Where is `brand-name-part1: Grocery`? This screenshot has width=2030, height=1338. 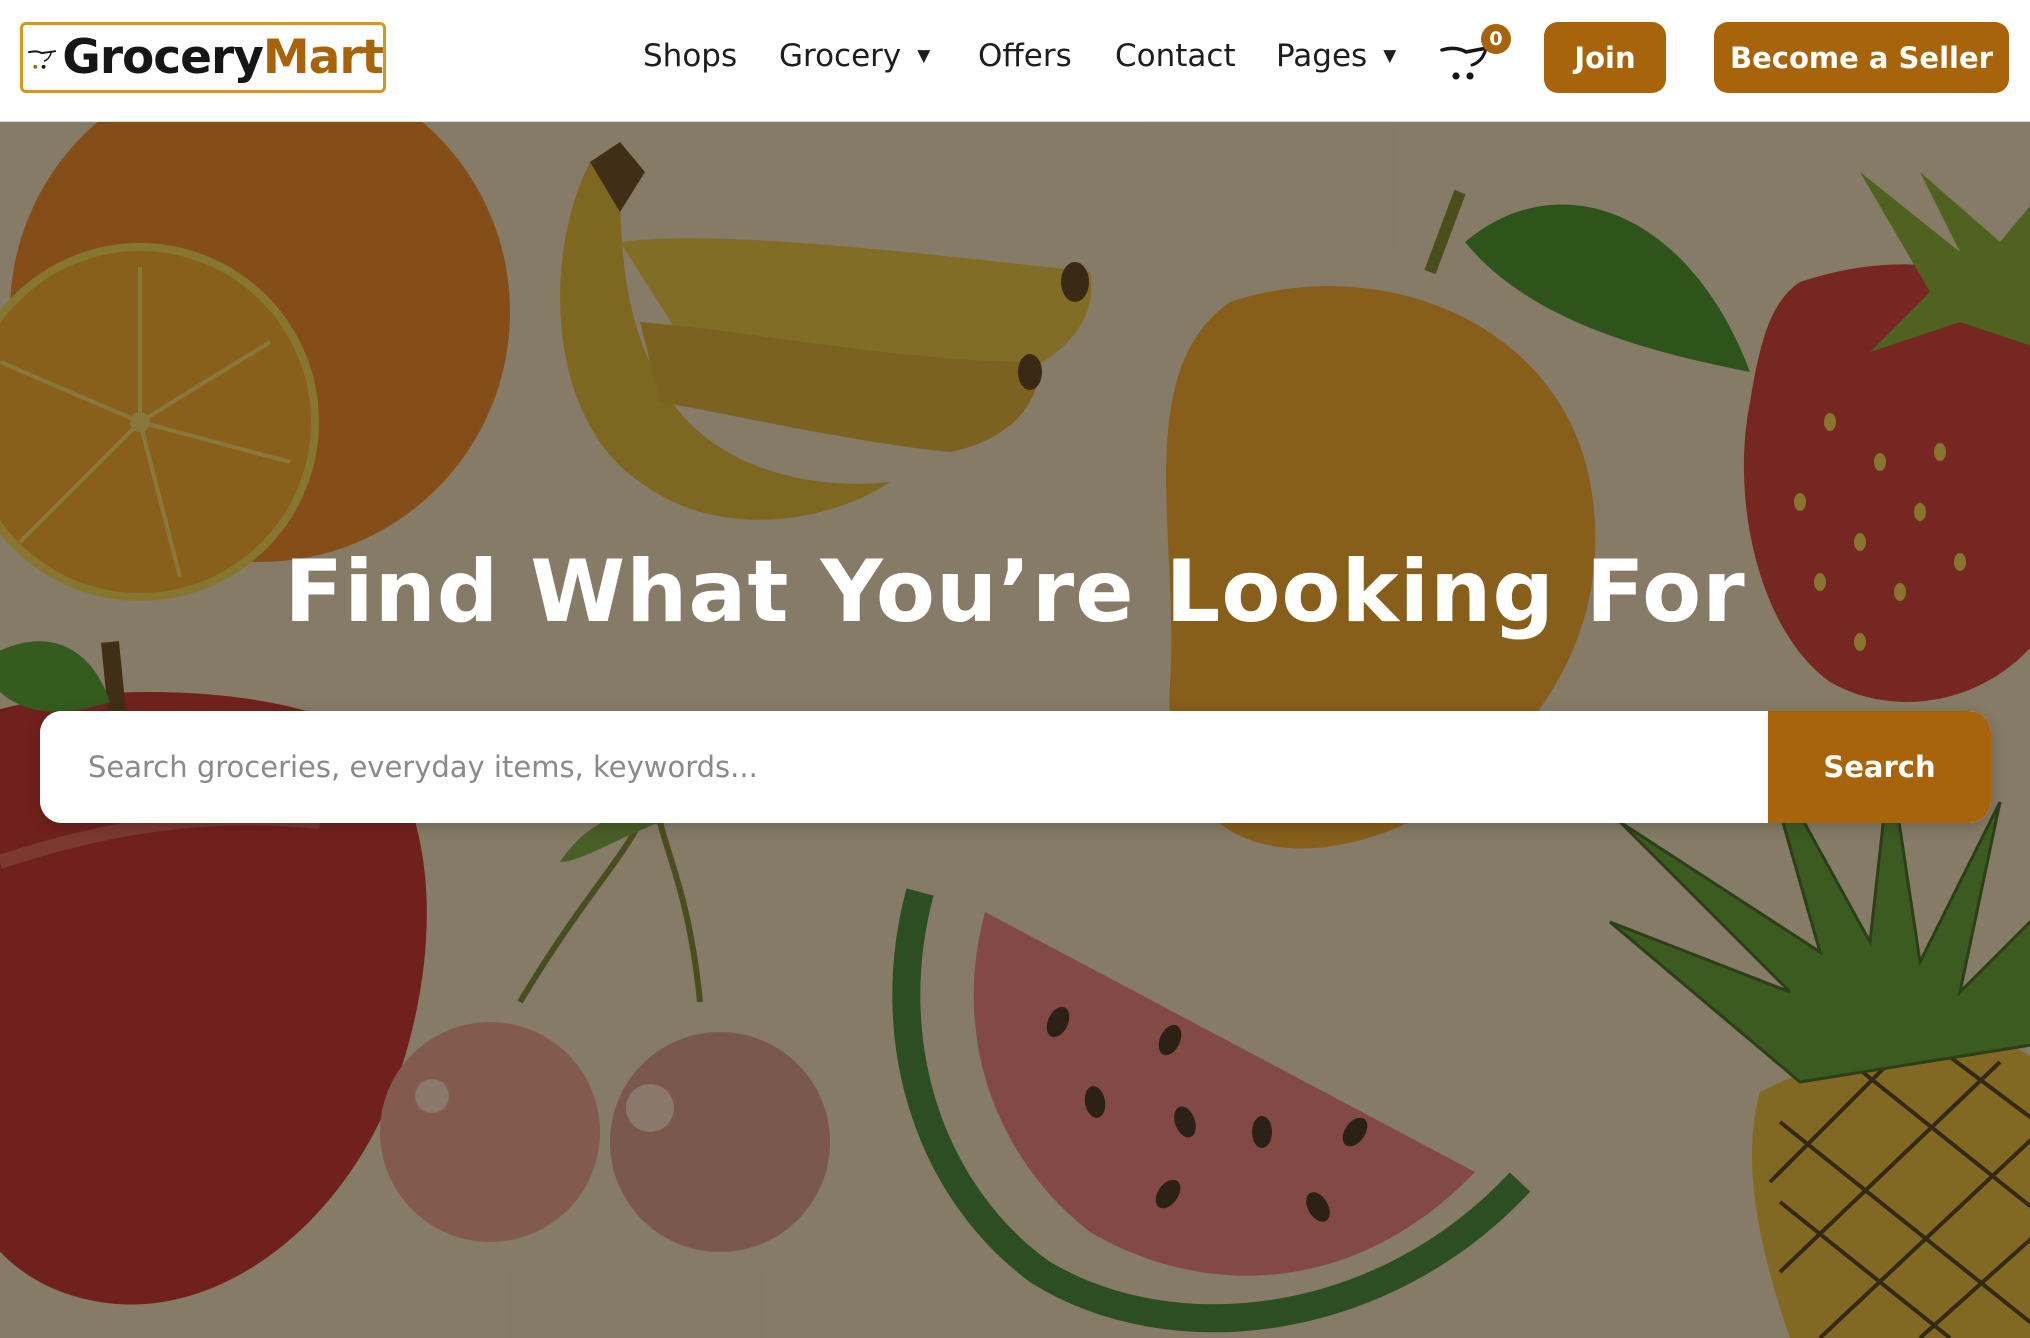 brand-name-part1: Grocery is located at coordinates (163, 57).